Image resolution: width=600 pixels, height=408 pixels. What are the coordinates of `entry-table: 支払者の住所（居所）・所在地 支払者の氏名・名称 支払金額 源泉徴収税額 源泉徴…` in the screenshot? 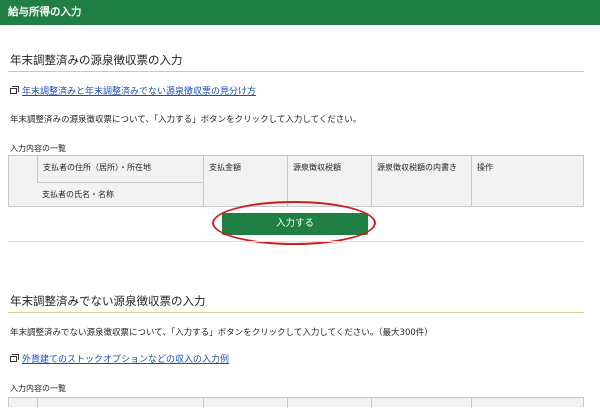 It's located at (296, 181).